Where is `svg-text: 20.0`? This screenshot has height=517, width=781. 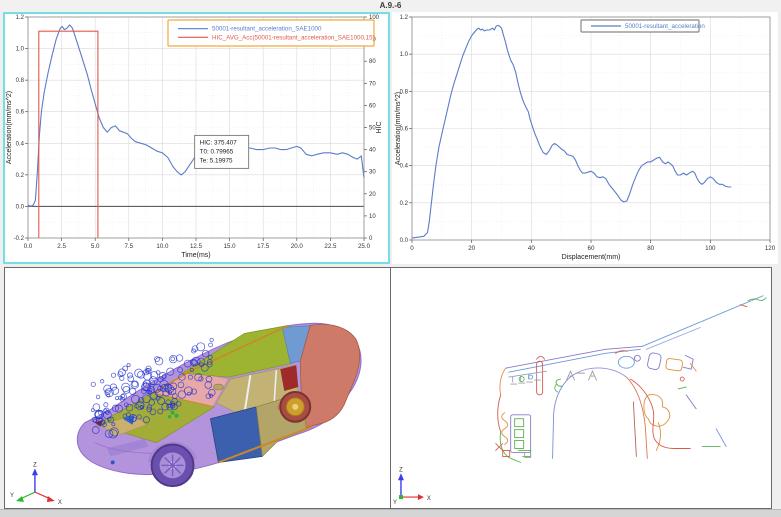 svg-text: 20.0 is located at coordinates (297, 246).